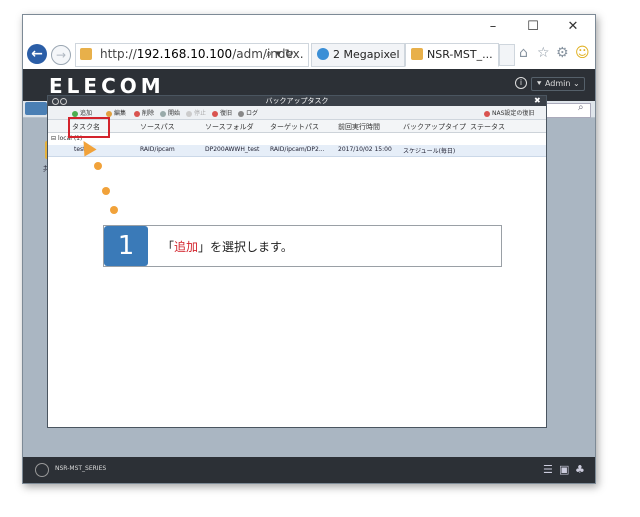 The width and height of the screenshot is (640, 517). What do you see at coordinates (229, 127) in the screenshot?
I see `column-header: ソースフォルダ` at bounding box center [229, 127].